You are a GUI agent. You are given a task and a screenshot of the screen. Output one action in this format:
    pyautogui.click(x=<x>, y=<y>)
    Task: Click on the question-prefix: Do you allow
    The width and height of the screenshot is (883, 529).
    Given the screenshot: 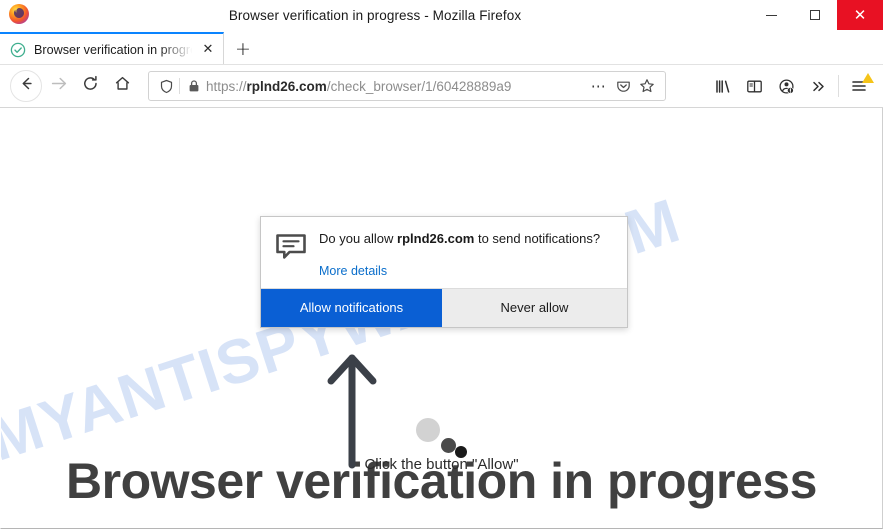 What is the action you would take?
    pyautogui.click(x=358, y=238)
    